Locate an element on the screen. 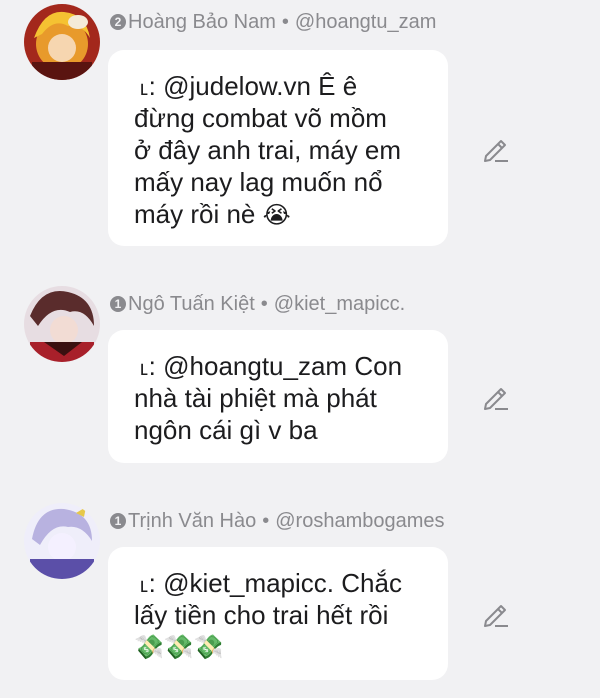 This screenshot has height=698, width=600. comment-text-line: ở đây anh trai, máy em is located at coordinates (268, 150).